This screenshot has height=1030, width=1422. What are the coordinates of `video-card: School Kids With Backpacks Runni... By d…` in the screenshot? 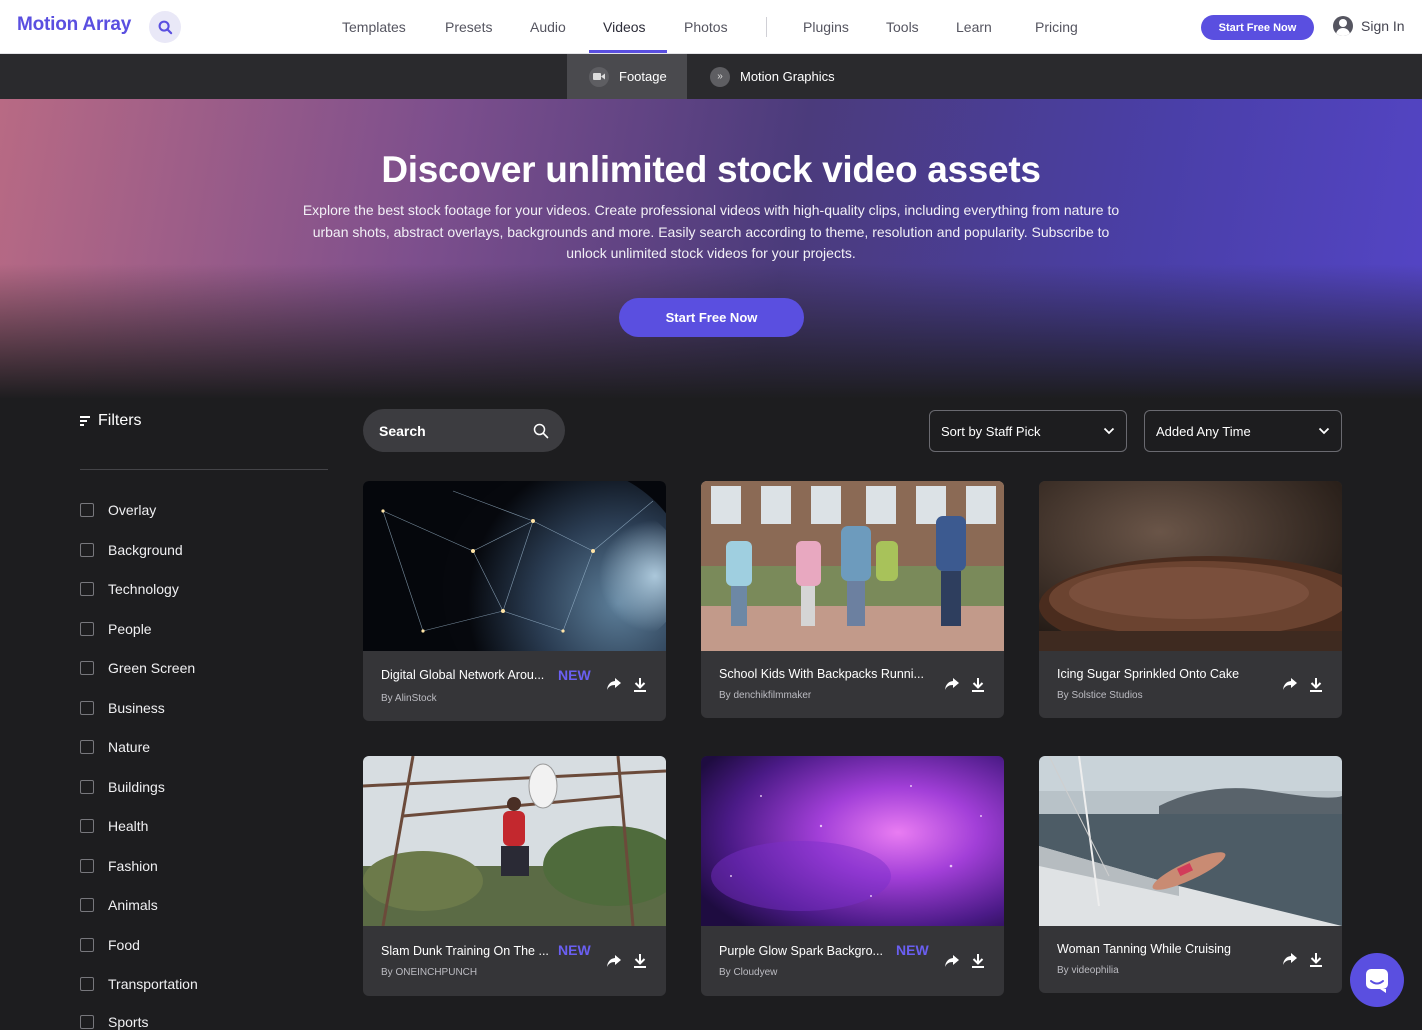 It's located at (852, 599).